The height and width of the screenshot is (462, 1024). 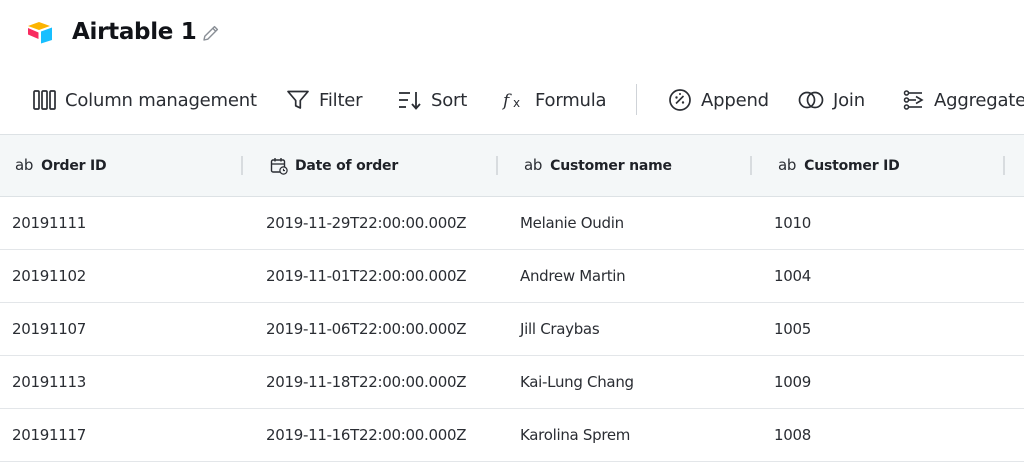 I want to click on column-header-order-id: ab Order ID, so click(x=61, y=165).